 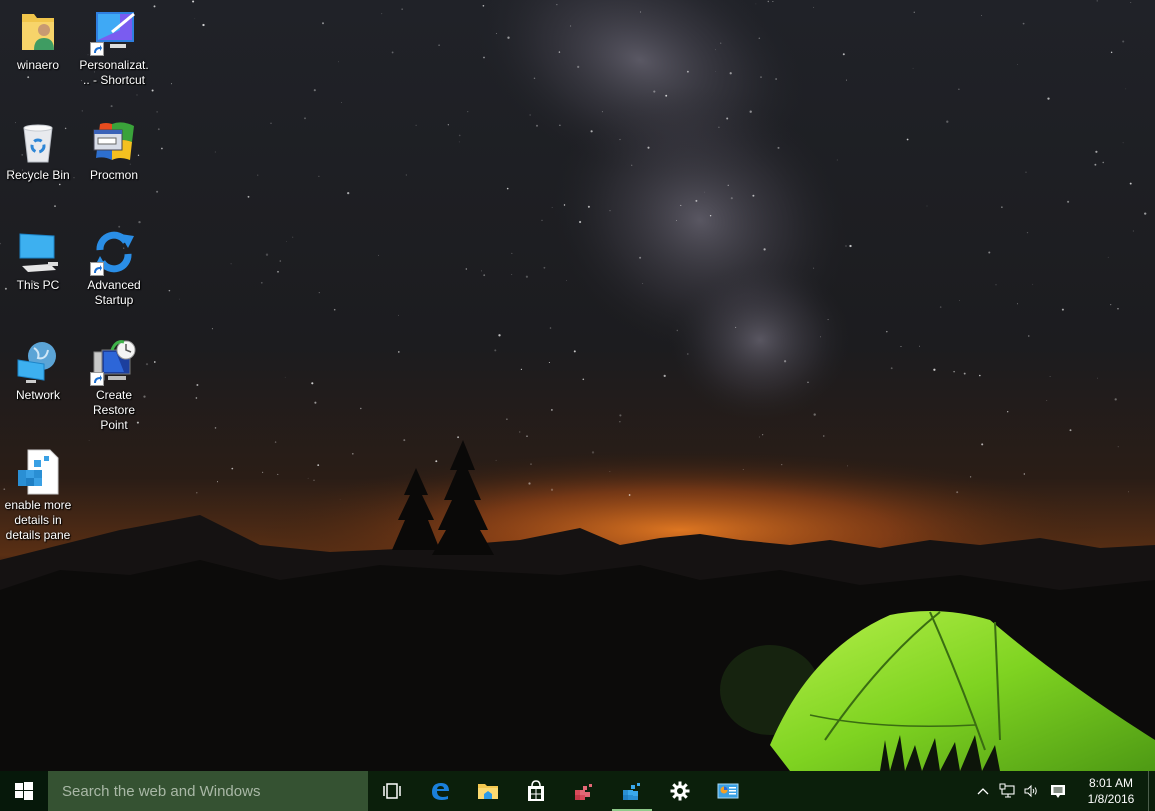 What do you see at coordinates (1111, 791) in the screenshot?
I see `clock: 8:01 AM 1/8/2016` at bounding box center [1111, 791].